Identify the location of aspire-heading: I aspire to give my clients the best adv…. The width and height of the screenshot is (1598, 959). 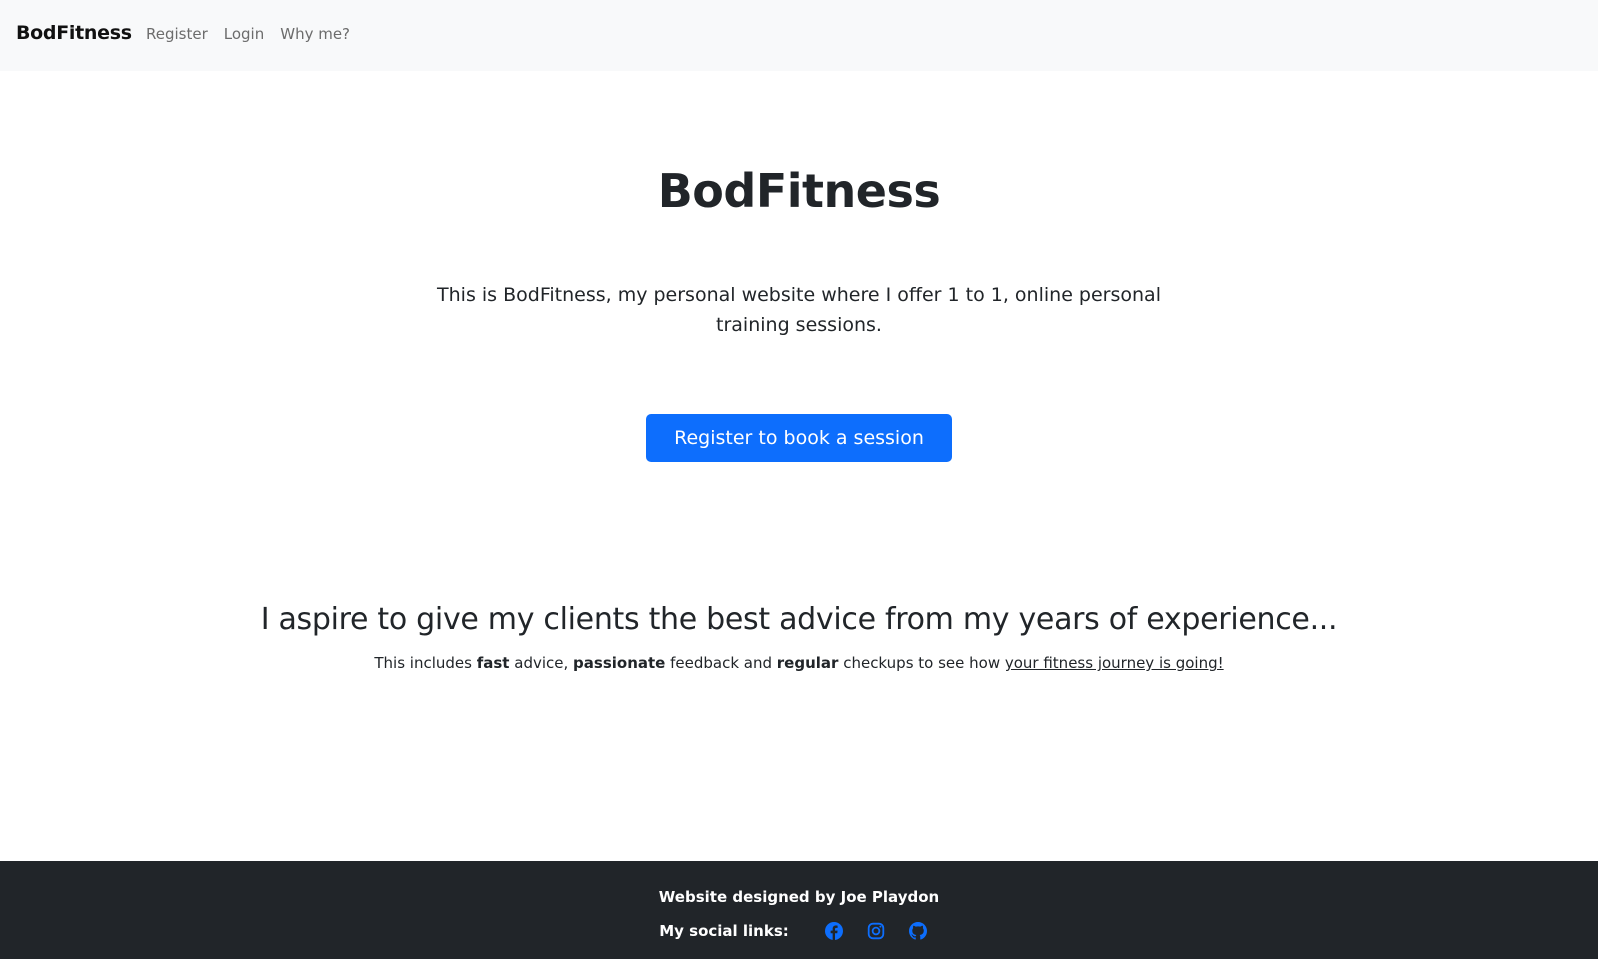
(799, 619).